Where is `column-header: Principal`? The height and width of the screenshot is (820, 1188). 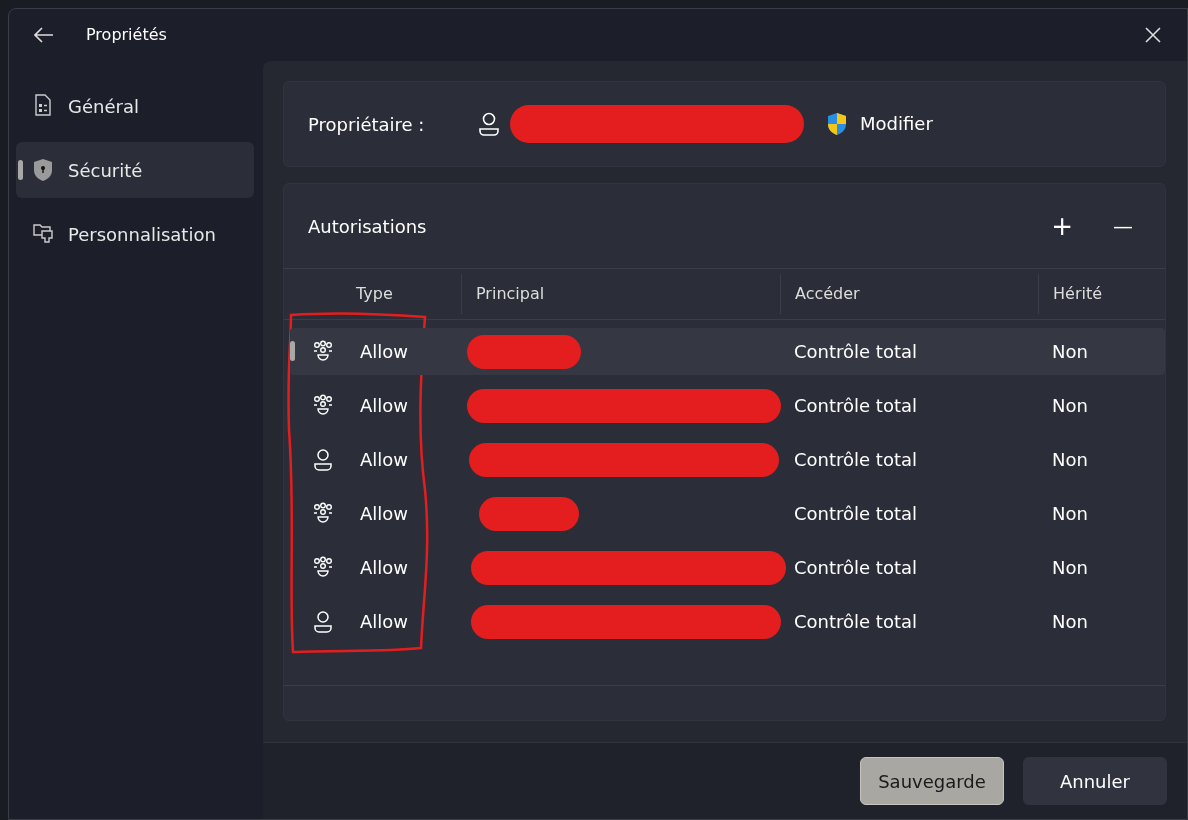 column-header: Principal is located at coordinates (620, 294).